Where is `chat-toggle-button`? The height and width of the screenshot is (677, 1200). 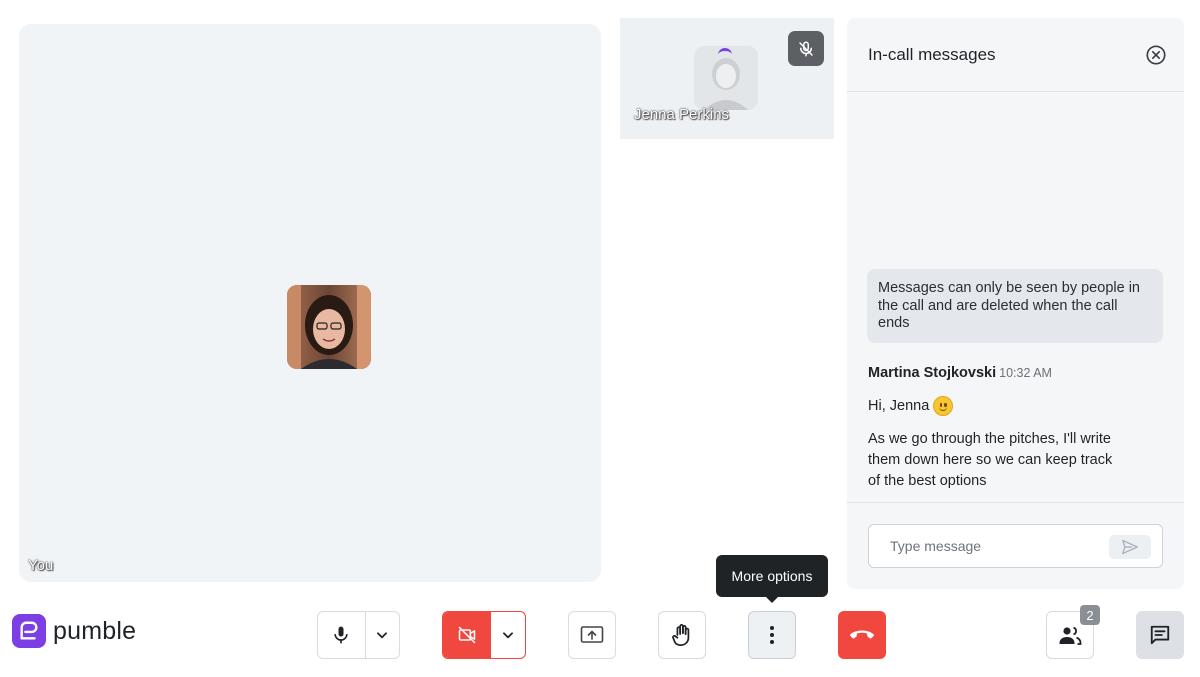 chat-toggle-button is located at coordinates (1160, 635).